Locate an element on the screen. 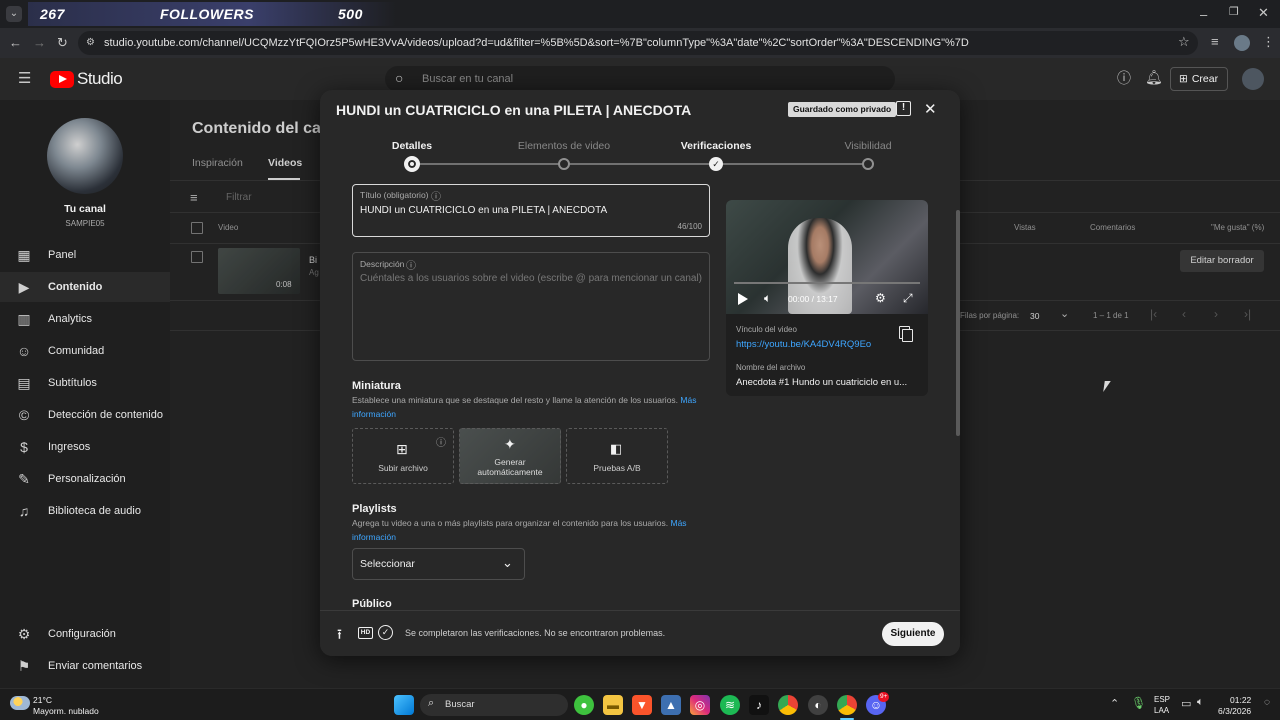 The width and height of the screenshot is (1280, 720). step-checks-label: Verificaciones is located at coordinates (716, 146).